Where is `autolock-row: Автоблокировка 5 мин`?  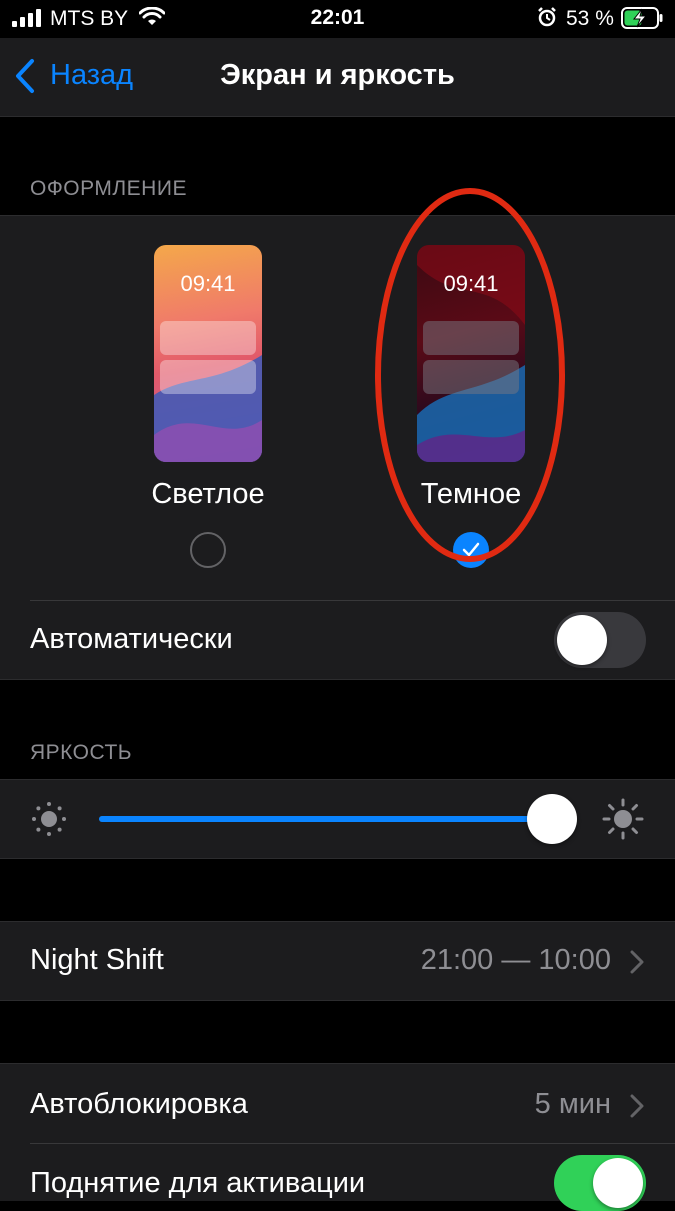 autolock-row: Автоблокировка 5 мин is located at coordinates (337, 1103).